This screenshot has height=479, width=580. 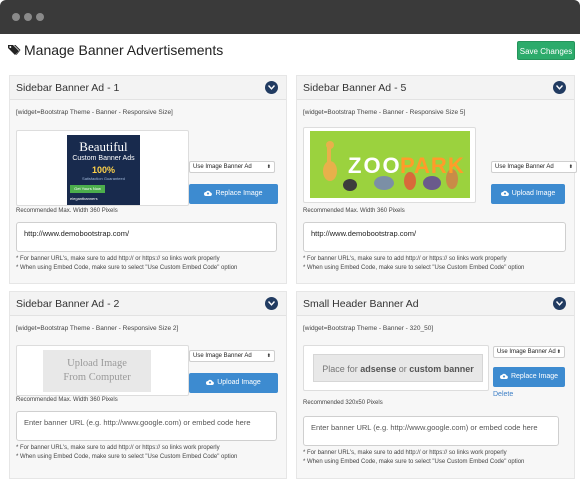 I want to click on banner-text: Satisfaction Guaranteed, so click(x=103, y=178).